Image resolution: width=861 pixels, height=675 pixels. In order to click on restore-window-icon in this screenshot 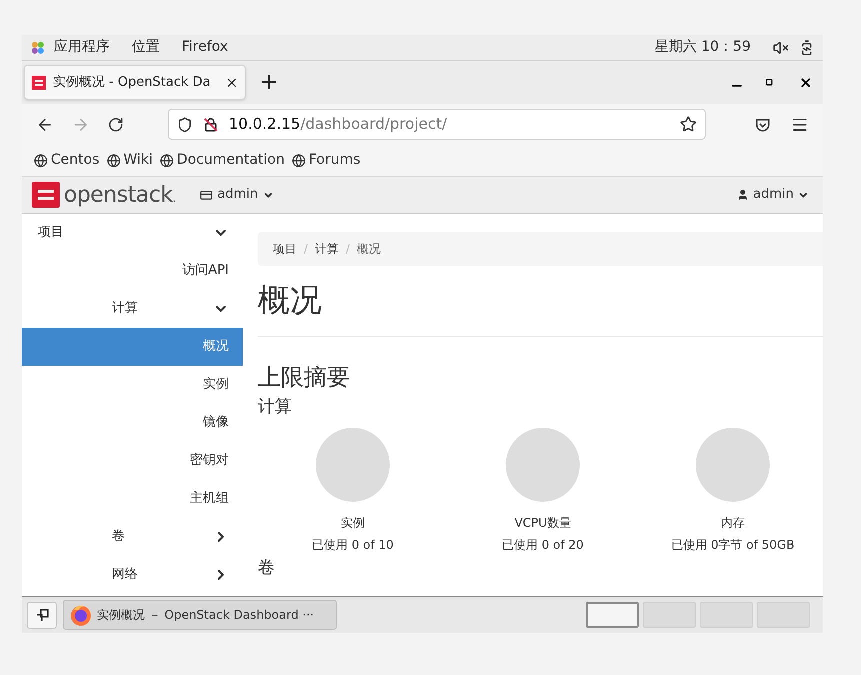, I will do `click(42, 615)`.